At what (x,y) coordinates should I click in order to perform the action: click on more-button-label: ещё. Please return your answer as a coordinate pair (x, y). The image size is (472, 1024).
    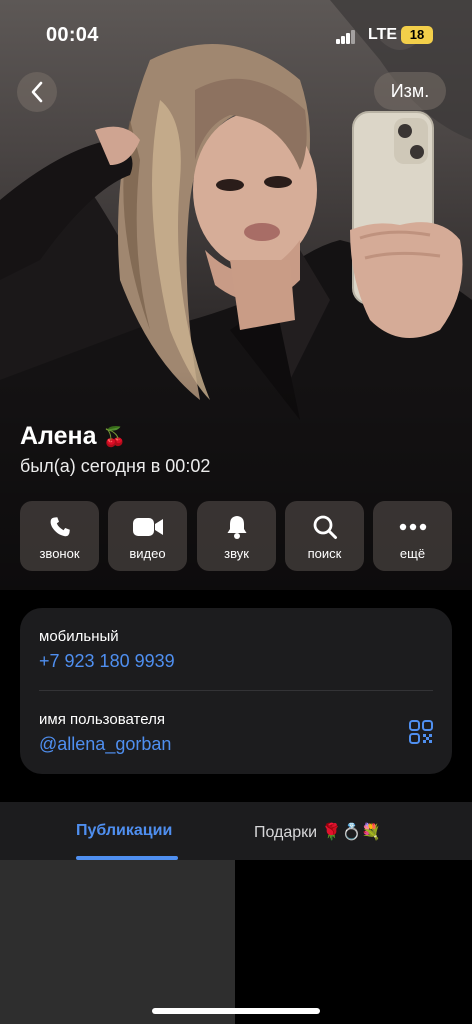
    Looking at the image, I should click on (412, 553).